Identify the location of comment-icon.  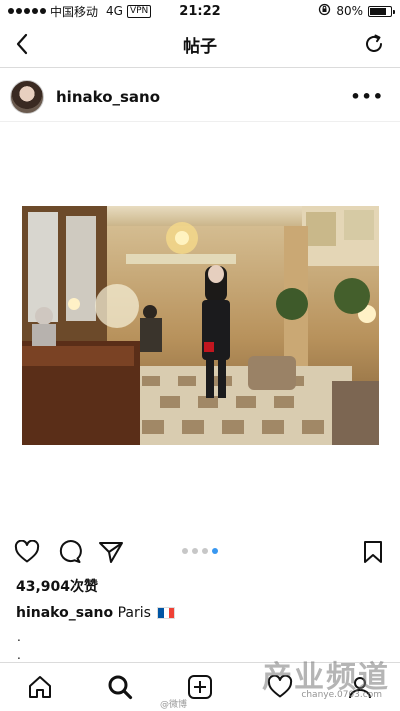
(70, 551).